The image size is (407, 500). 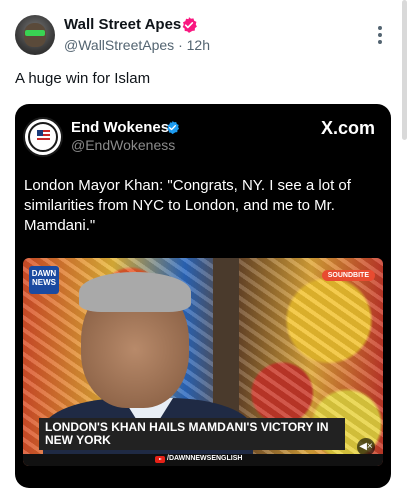 What do you see at coordinates (122, 24) in the screenshot?
I see `author-name: Wall Street Apes` at bounding box center [122, 24].